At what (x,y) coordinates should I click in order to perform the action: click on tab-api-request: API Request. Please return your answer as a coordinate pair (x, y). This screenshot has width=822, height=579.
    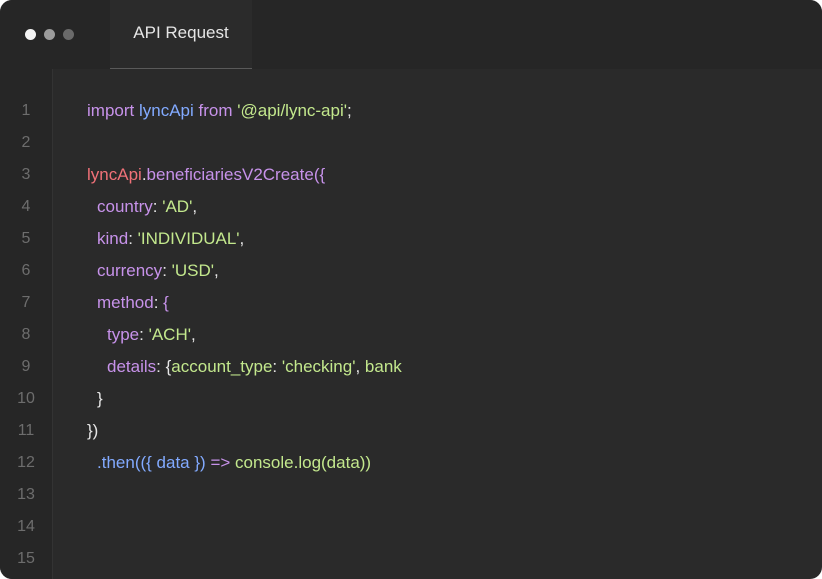
    Looking at the image, I should click on (181, 34).